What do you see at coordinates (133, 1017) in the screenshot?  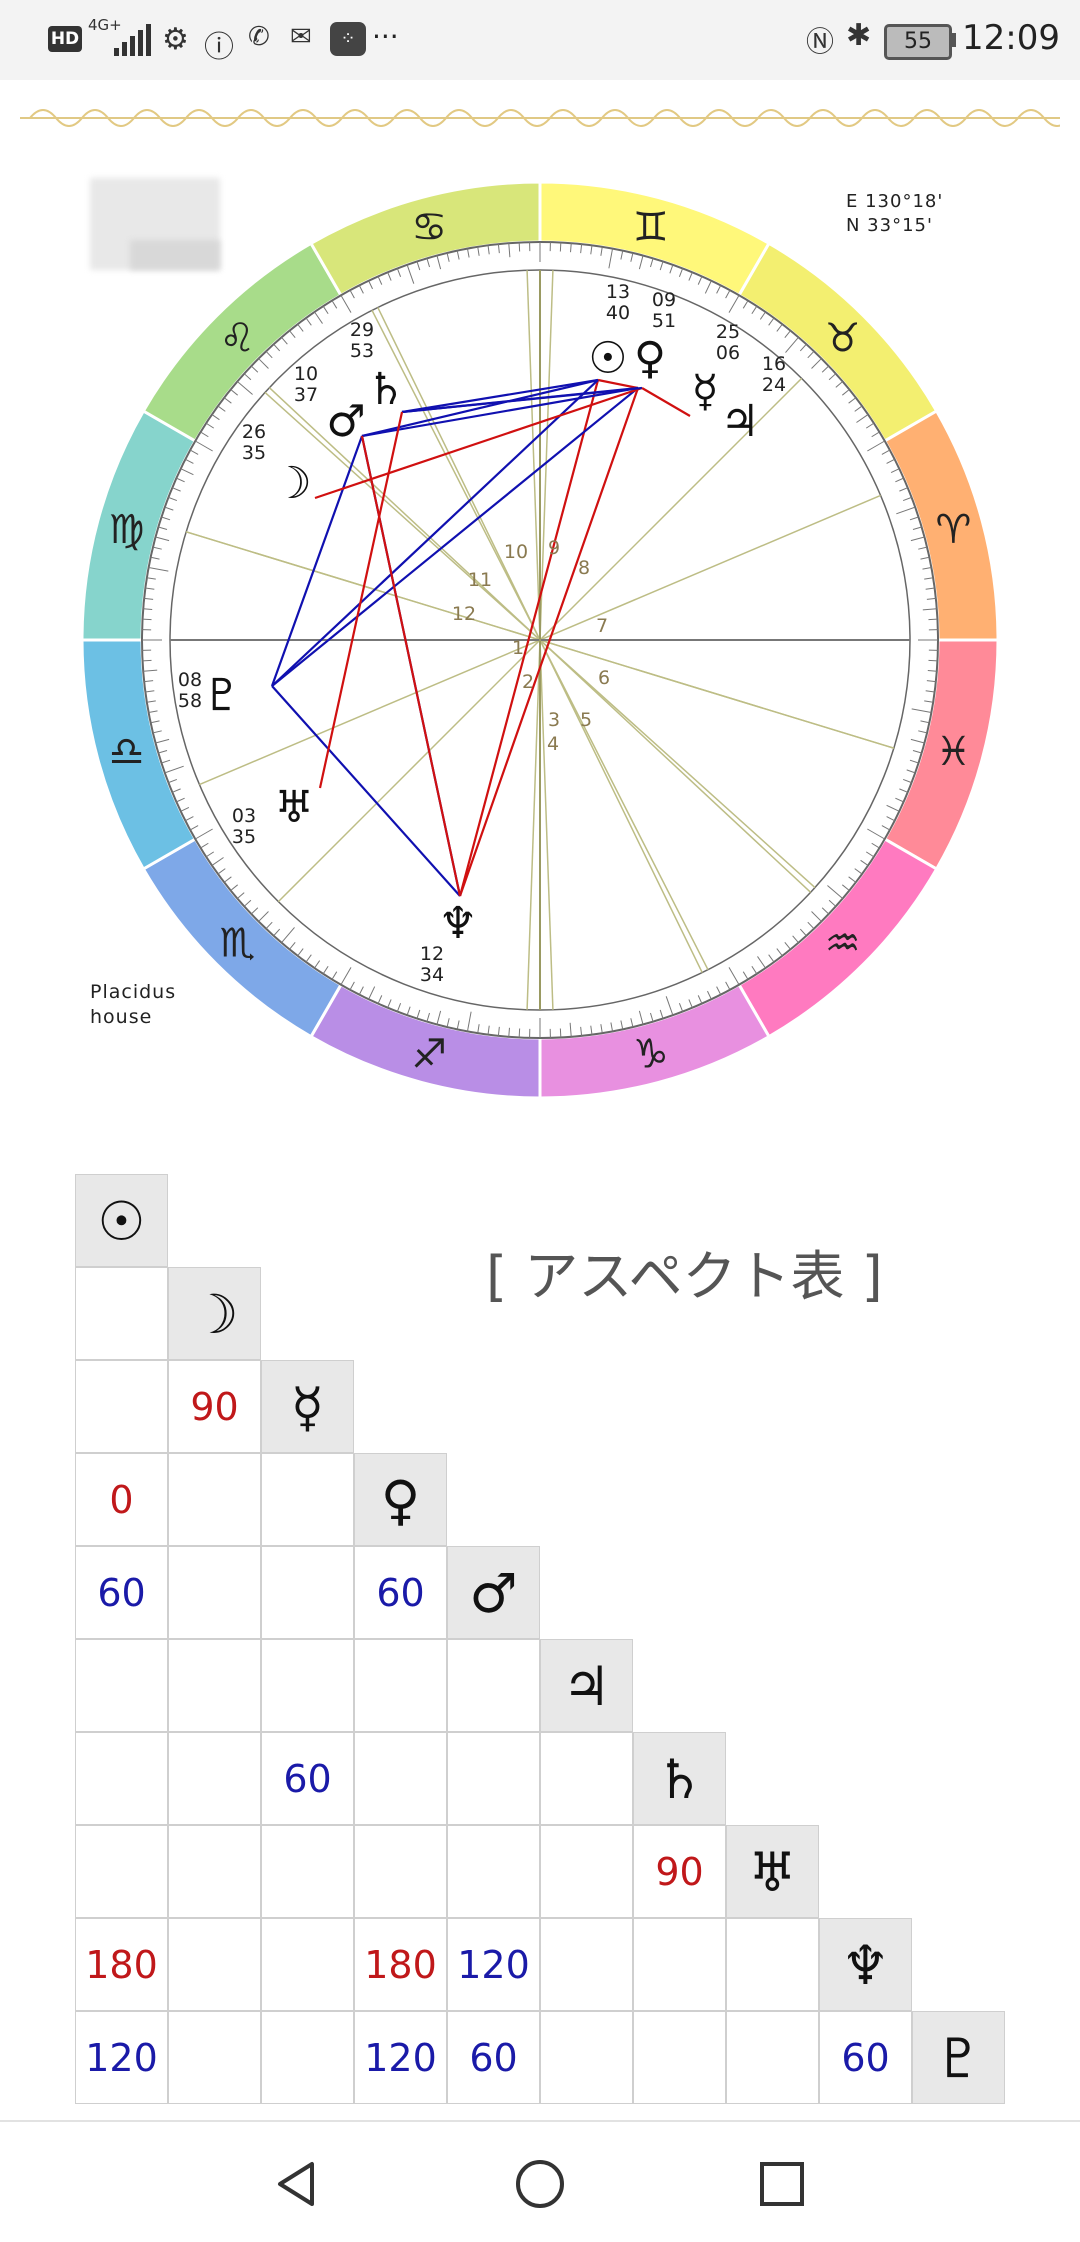 I see `house-system-line-2: house` at bounding box center [133, 1017].